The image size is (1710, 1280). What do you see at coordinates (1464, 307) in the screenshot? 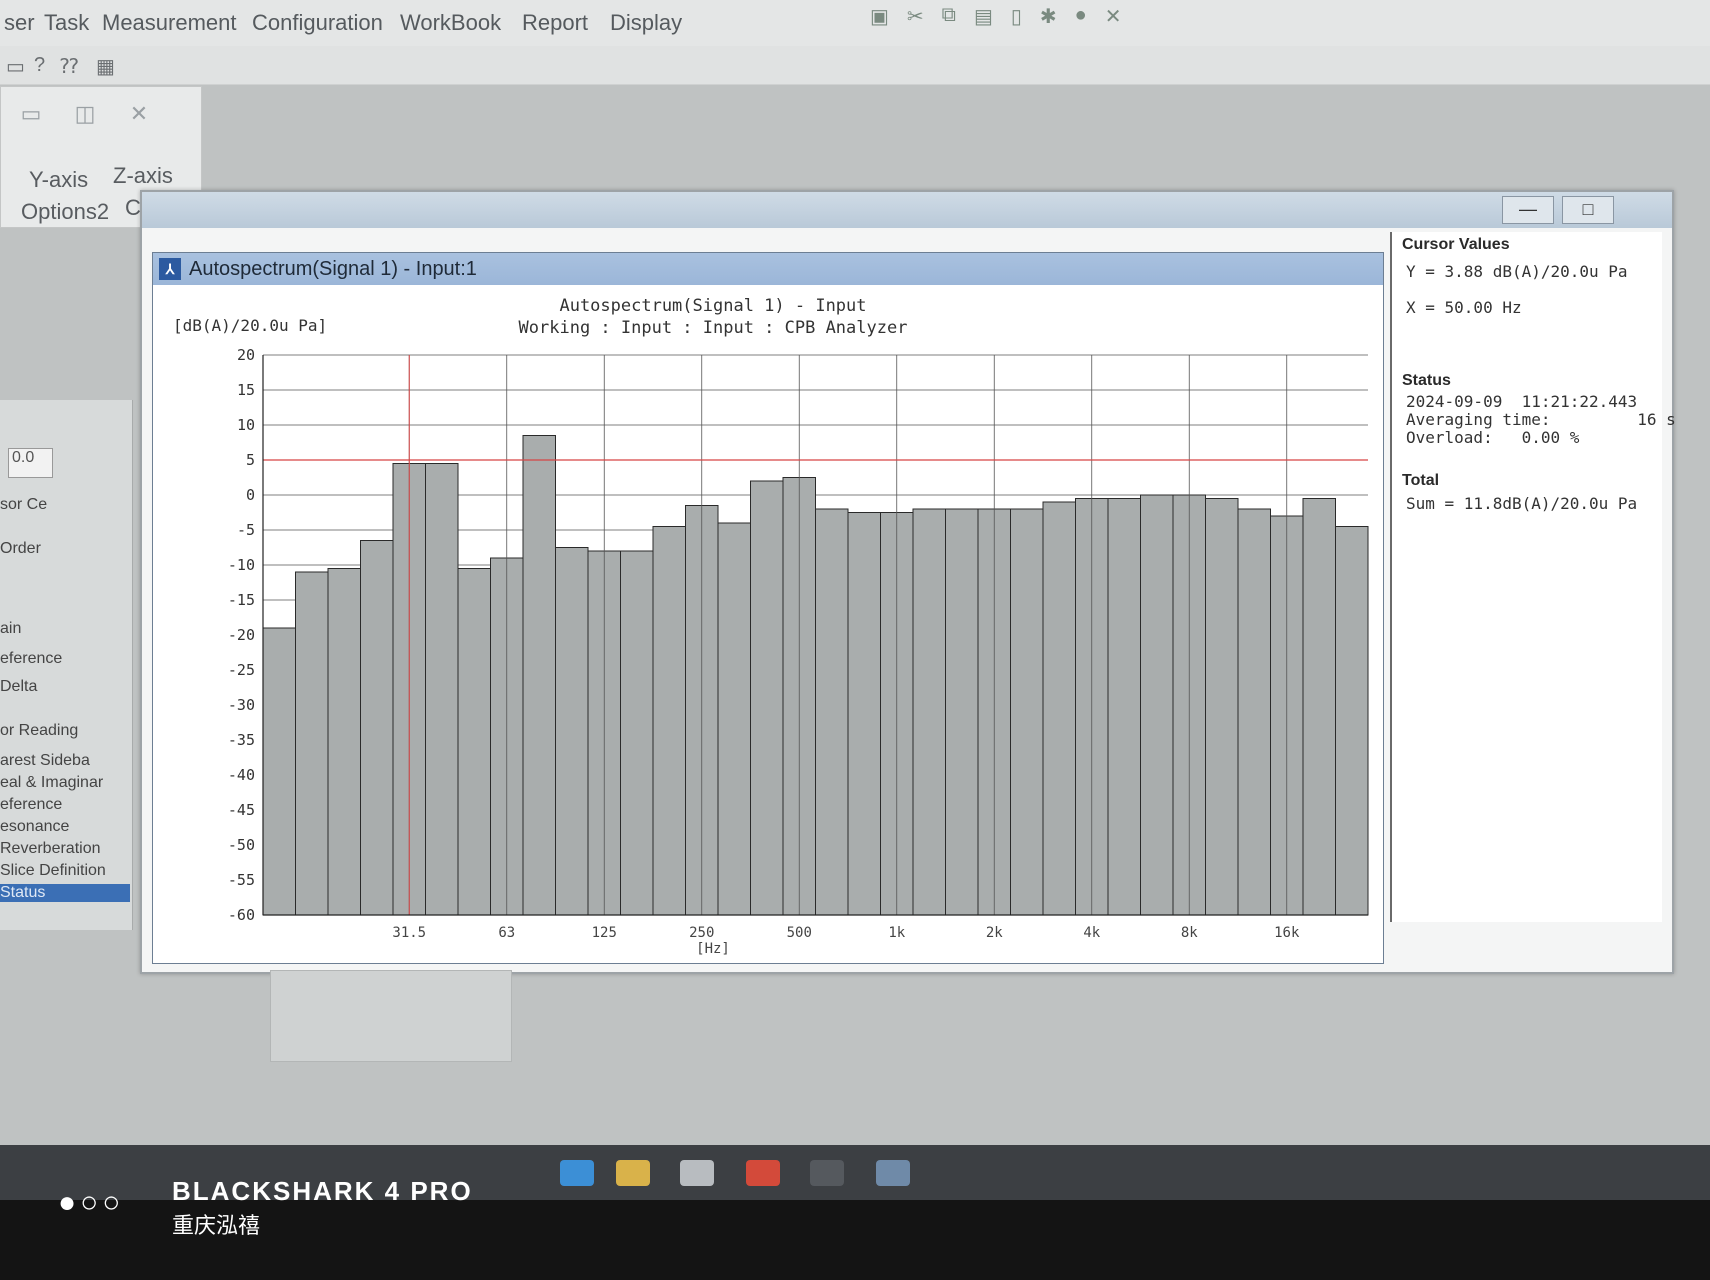
I see `cursor-x-readout: X = 50.00 Hz` at bounding box center [1464, 307].